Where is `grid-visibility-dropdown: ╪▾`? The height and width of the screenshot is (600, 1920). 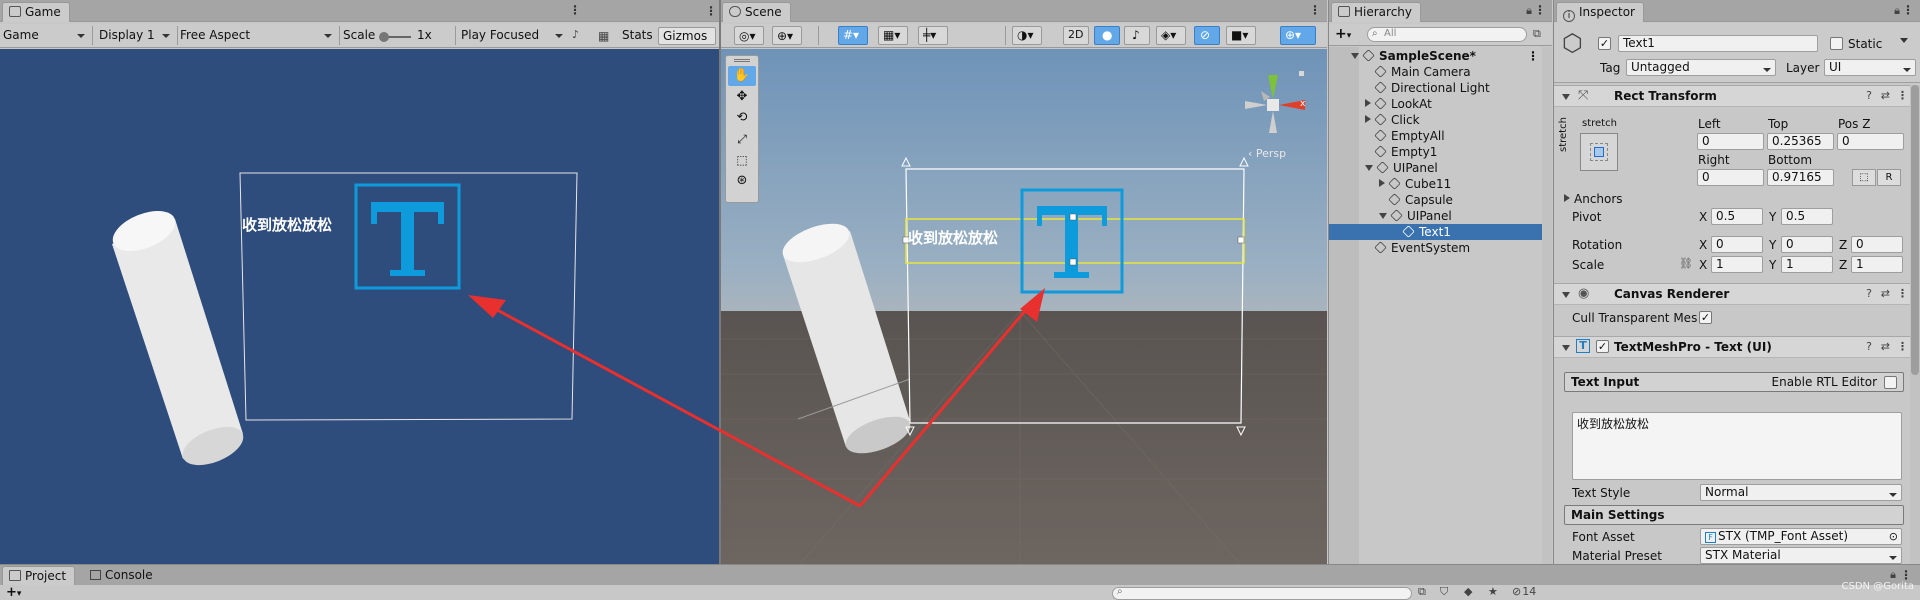 grid-visibility-dropdown: ╪▾ is located at coordinates (933, 35).